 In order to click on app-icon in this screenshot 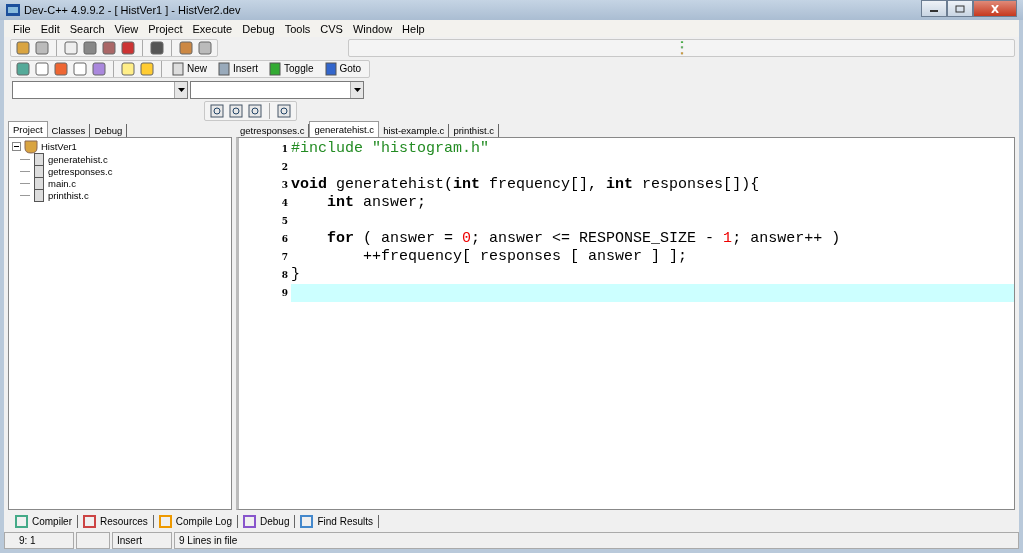, I will do `click(13, 10)`.